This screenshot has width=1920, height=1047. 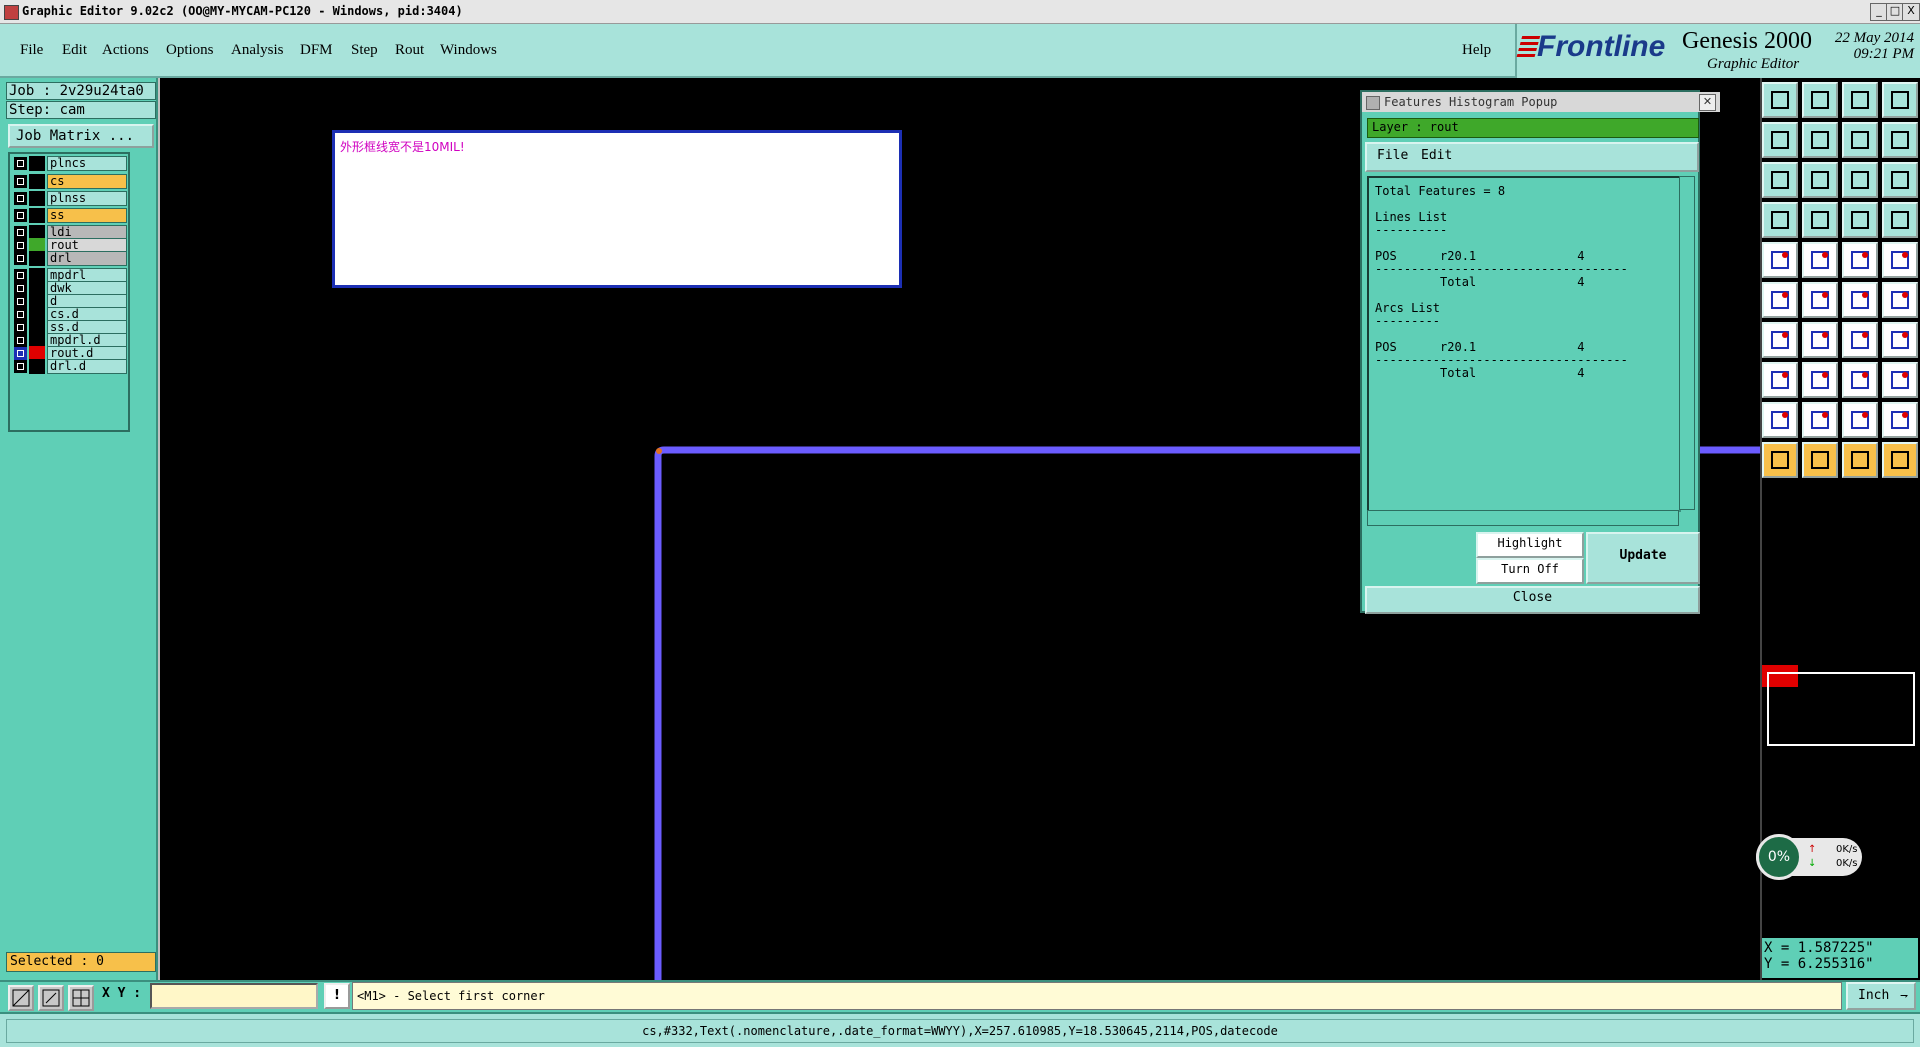 I want to click on highlight-button: Highlight, so click(x=1530, y=545).